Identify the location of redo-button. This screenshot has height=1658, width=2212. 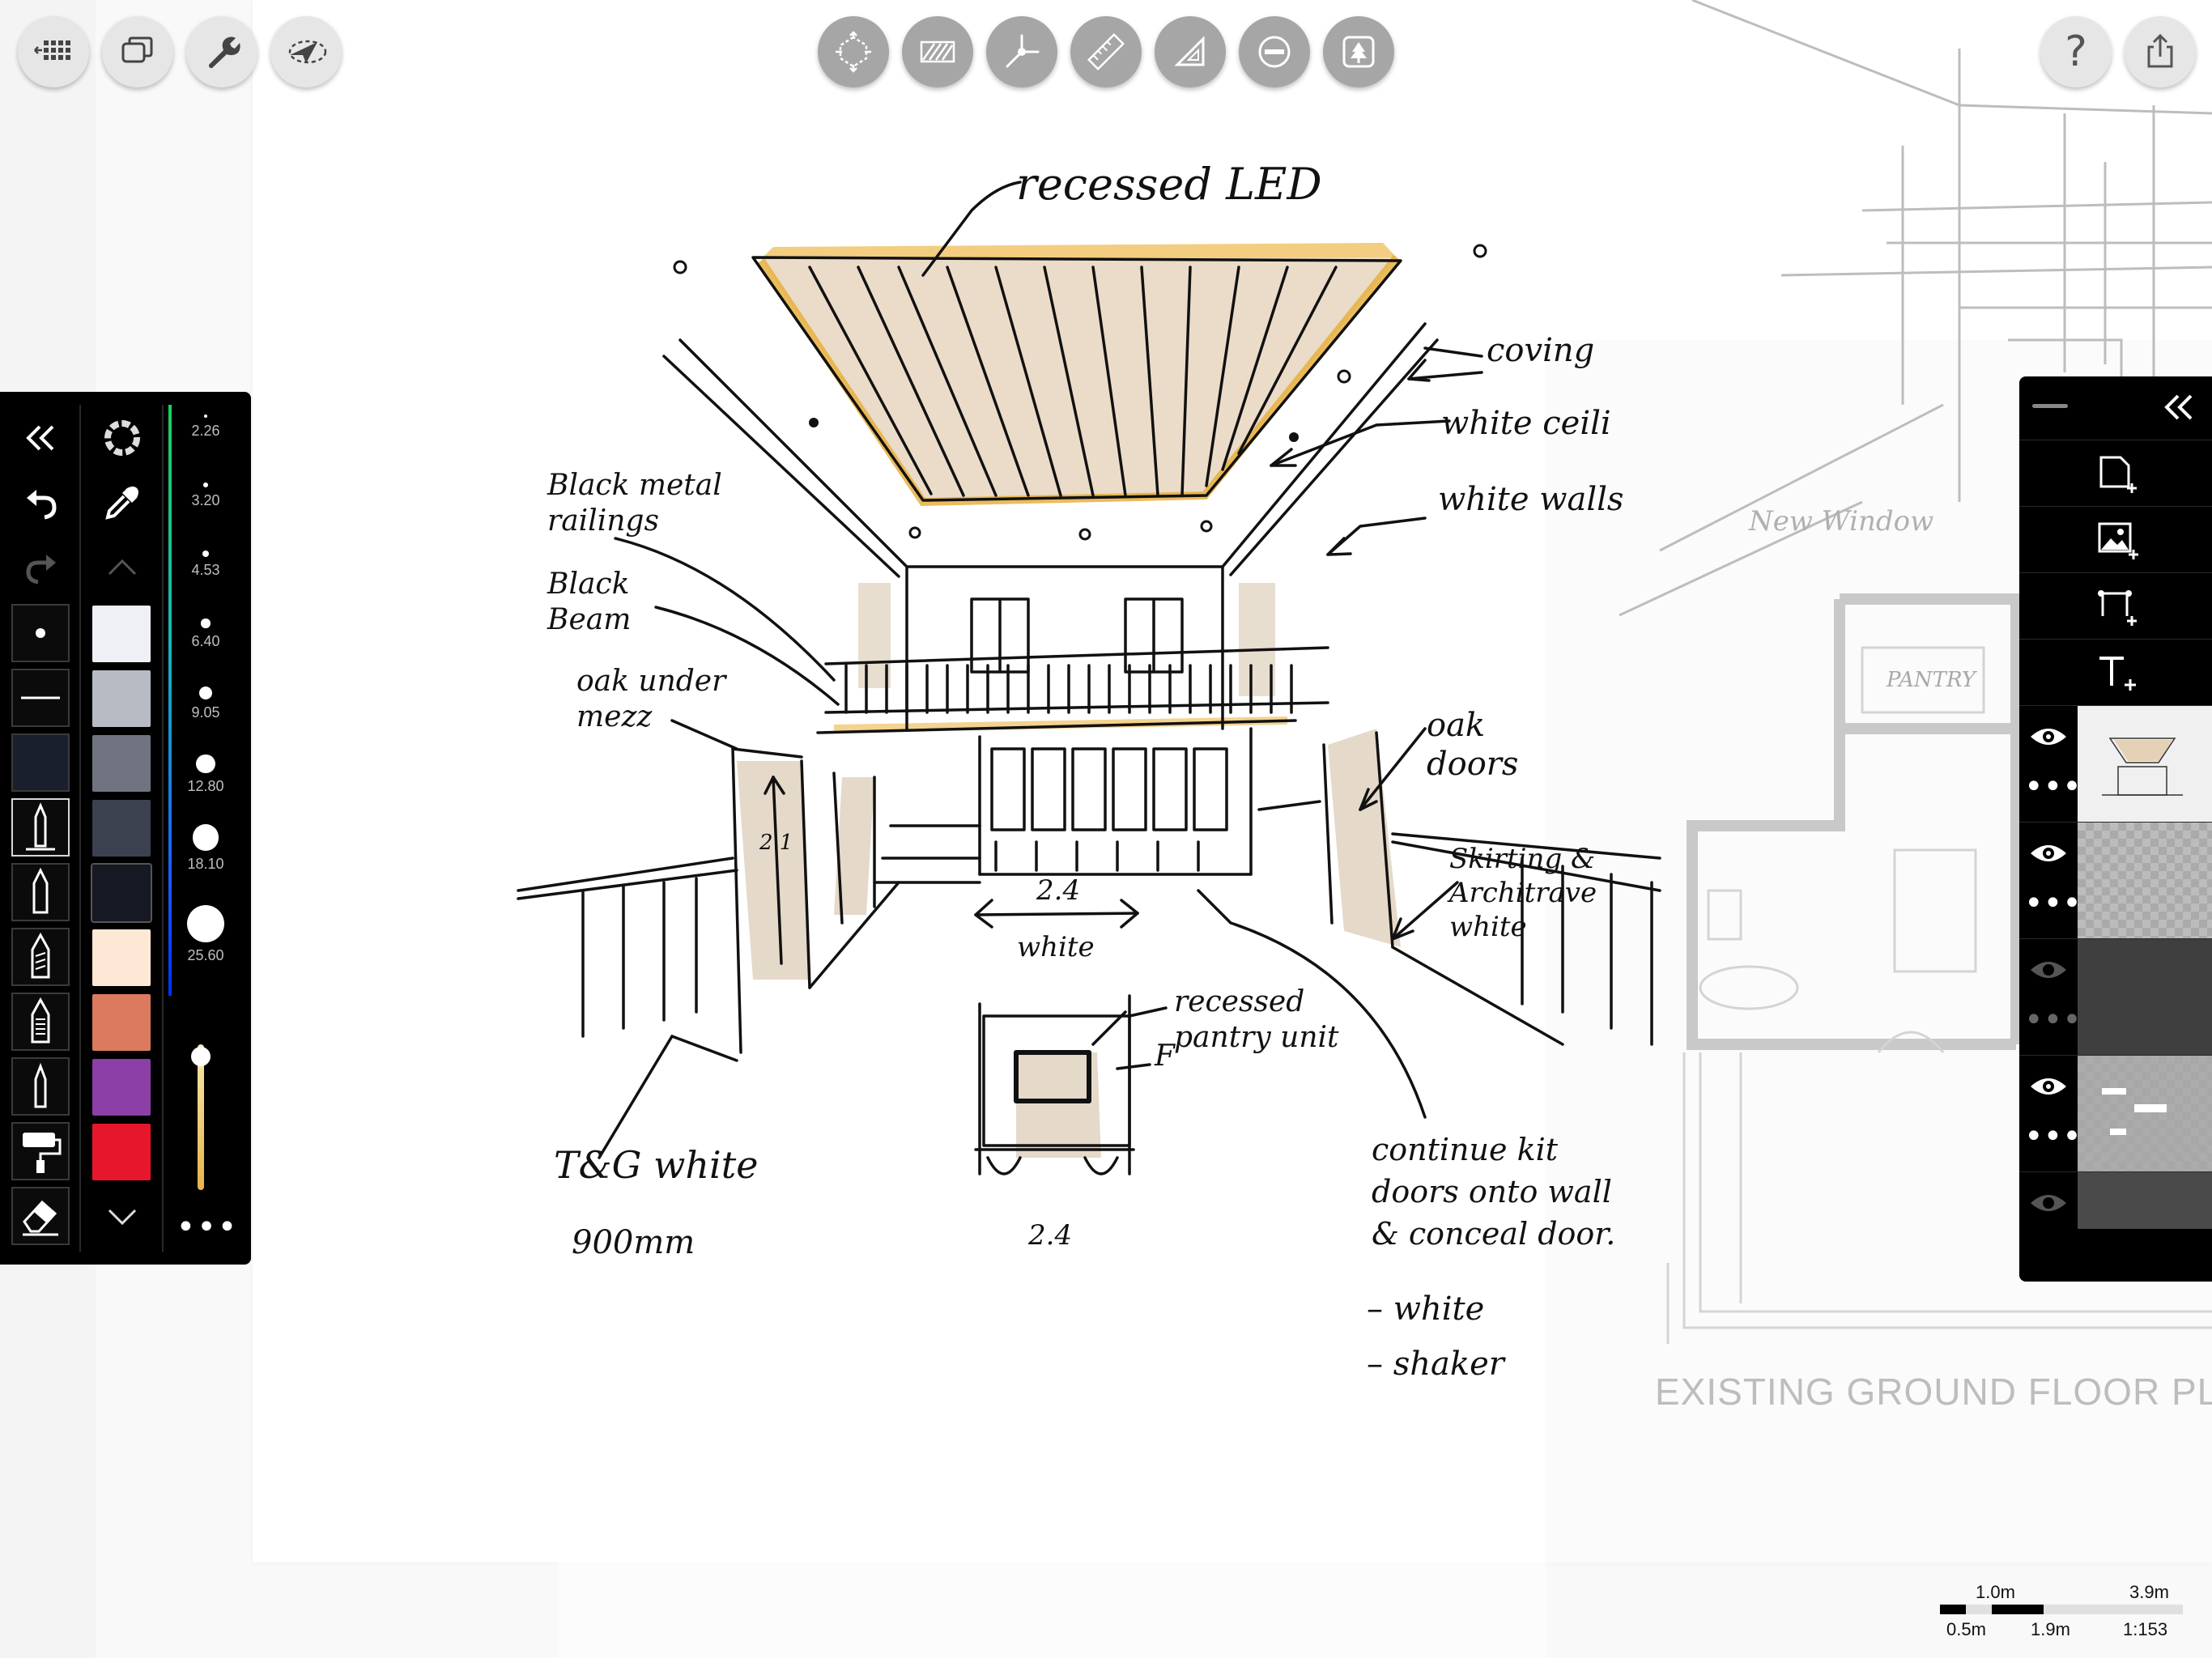
(42, 567).